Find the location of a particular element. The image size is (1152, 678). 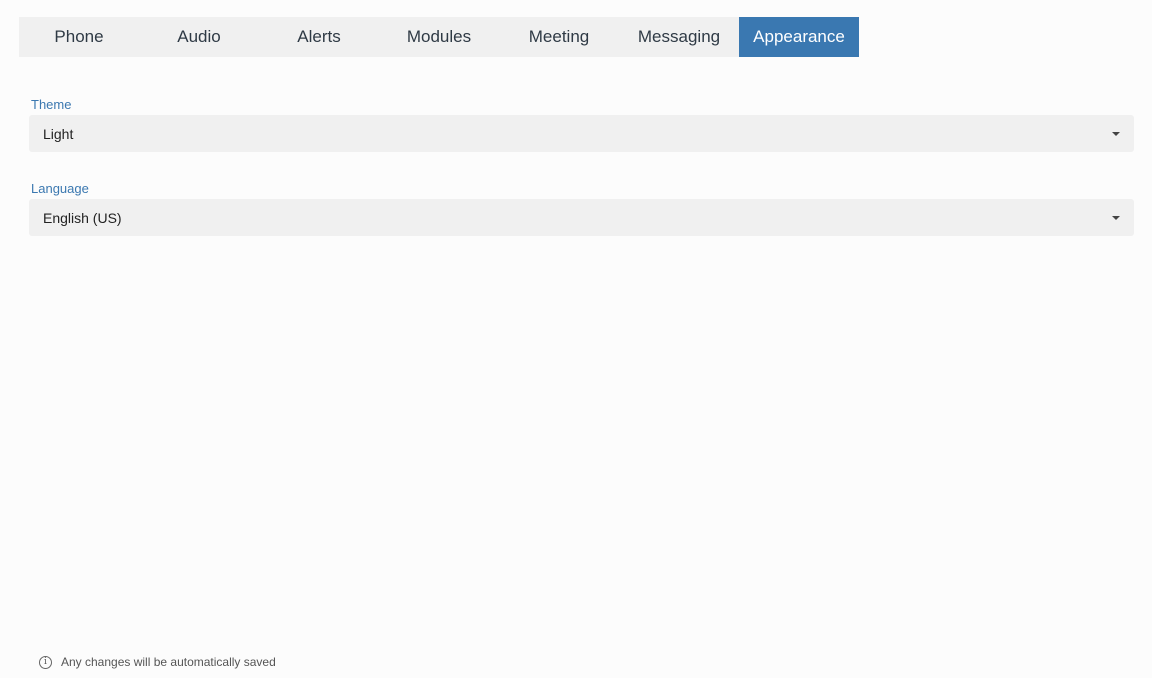

tab-meeting: Meeting is located at coordinates (559, 37).